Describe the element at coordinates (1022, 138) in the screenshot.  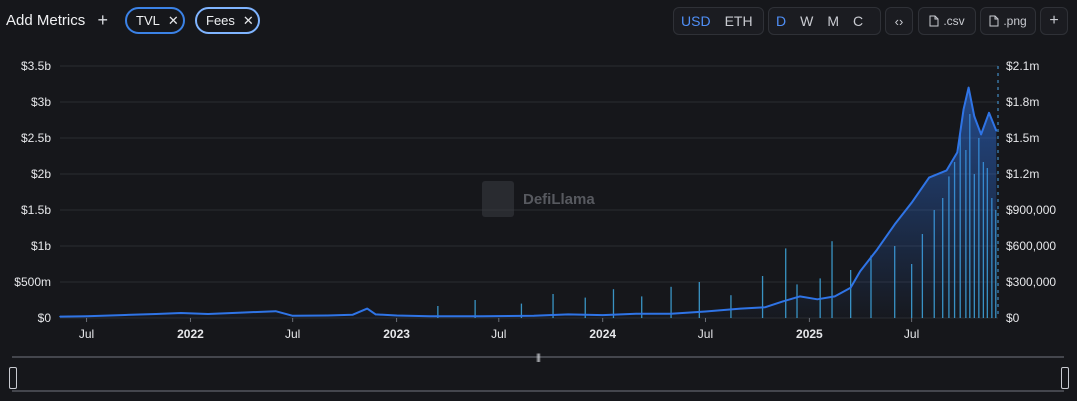
I see `y-right-tick-label: $1.5m` at that location.